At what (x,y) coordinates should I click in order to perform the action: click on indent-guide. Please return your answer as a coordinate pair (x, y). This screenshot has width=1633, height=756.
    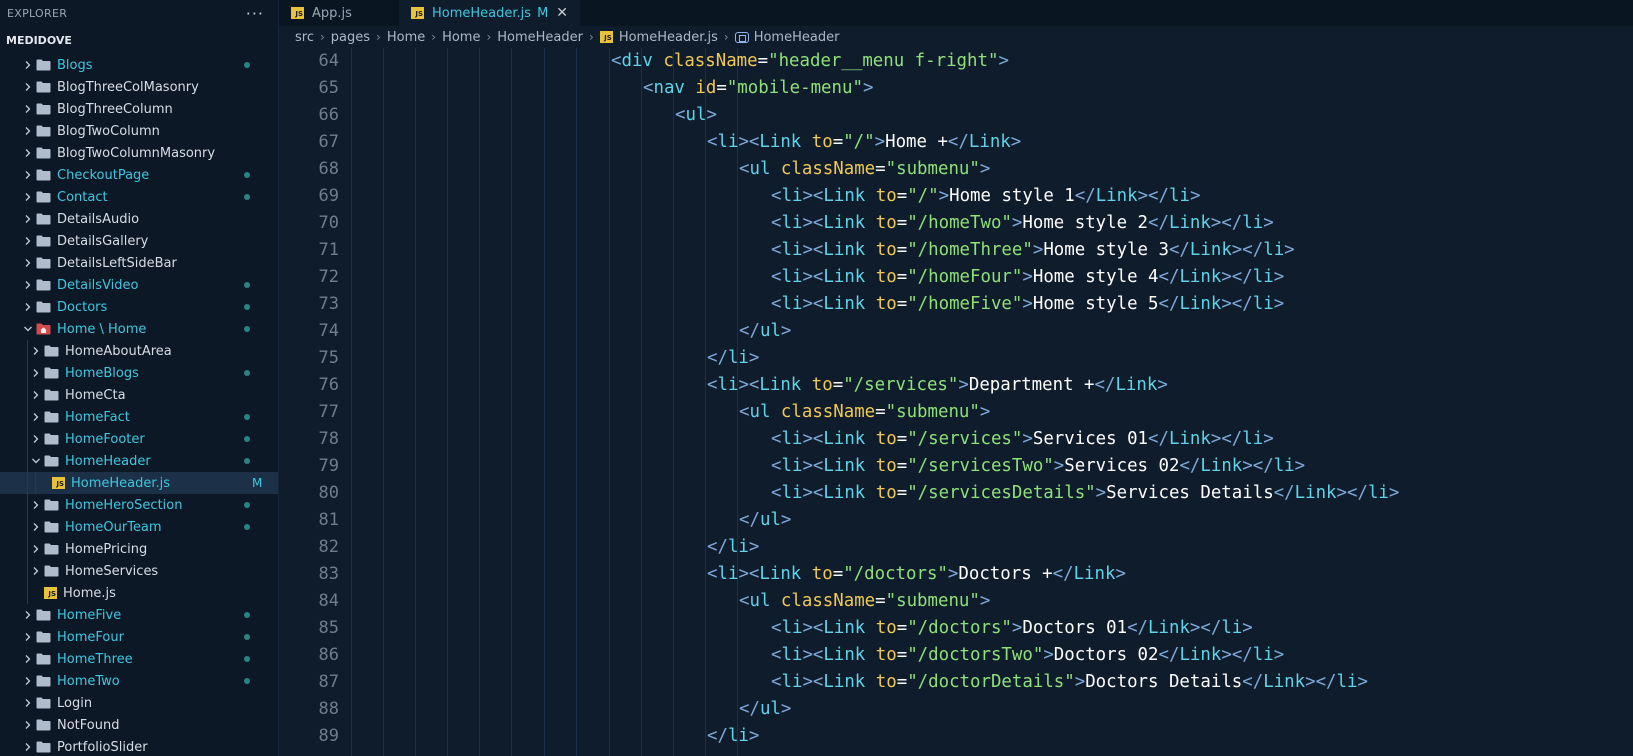
    Looking at the image, I should click on (27, 351).